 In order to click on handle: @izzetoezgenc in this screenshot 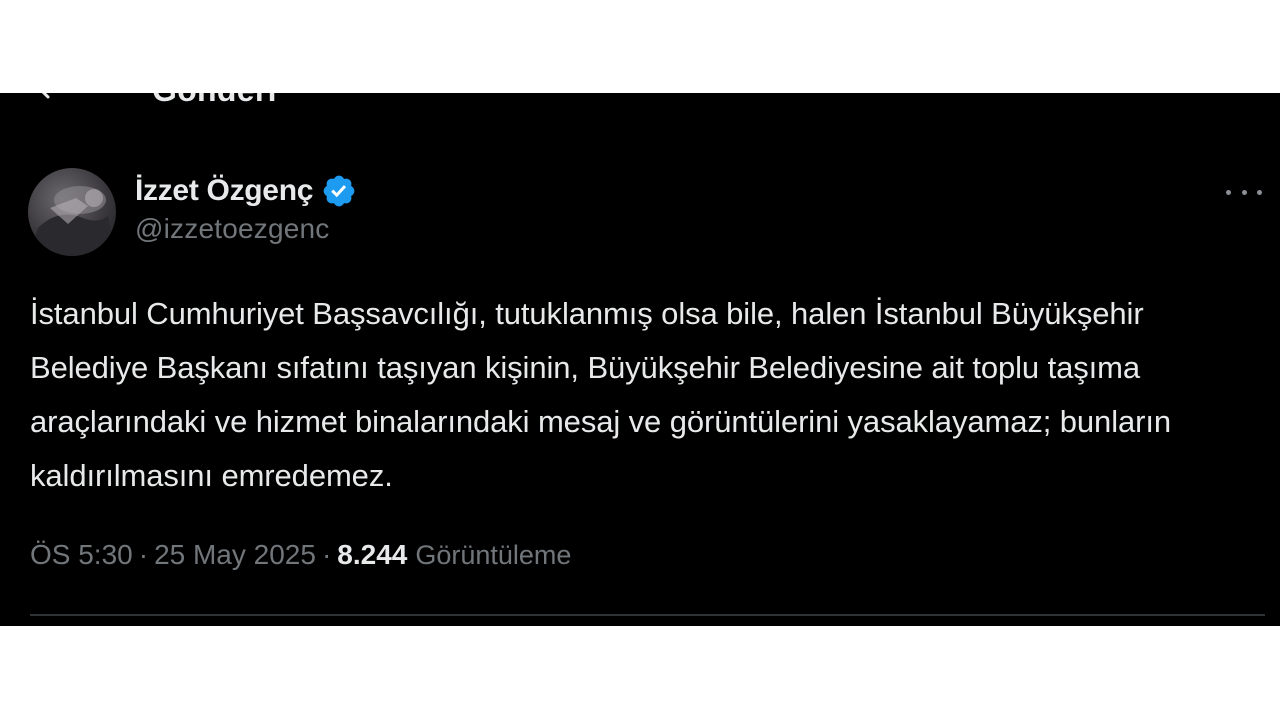, I will do `click(246, 229)`.